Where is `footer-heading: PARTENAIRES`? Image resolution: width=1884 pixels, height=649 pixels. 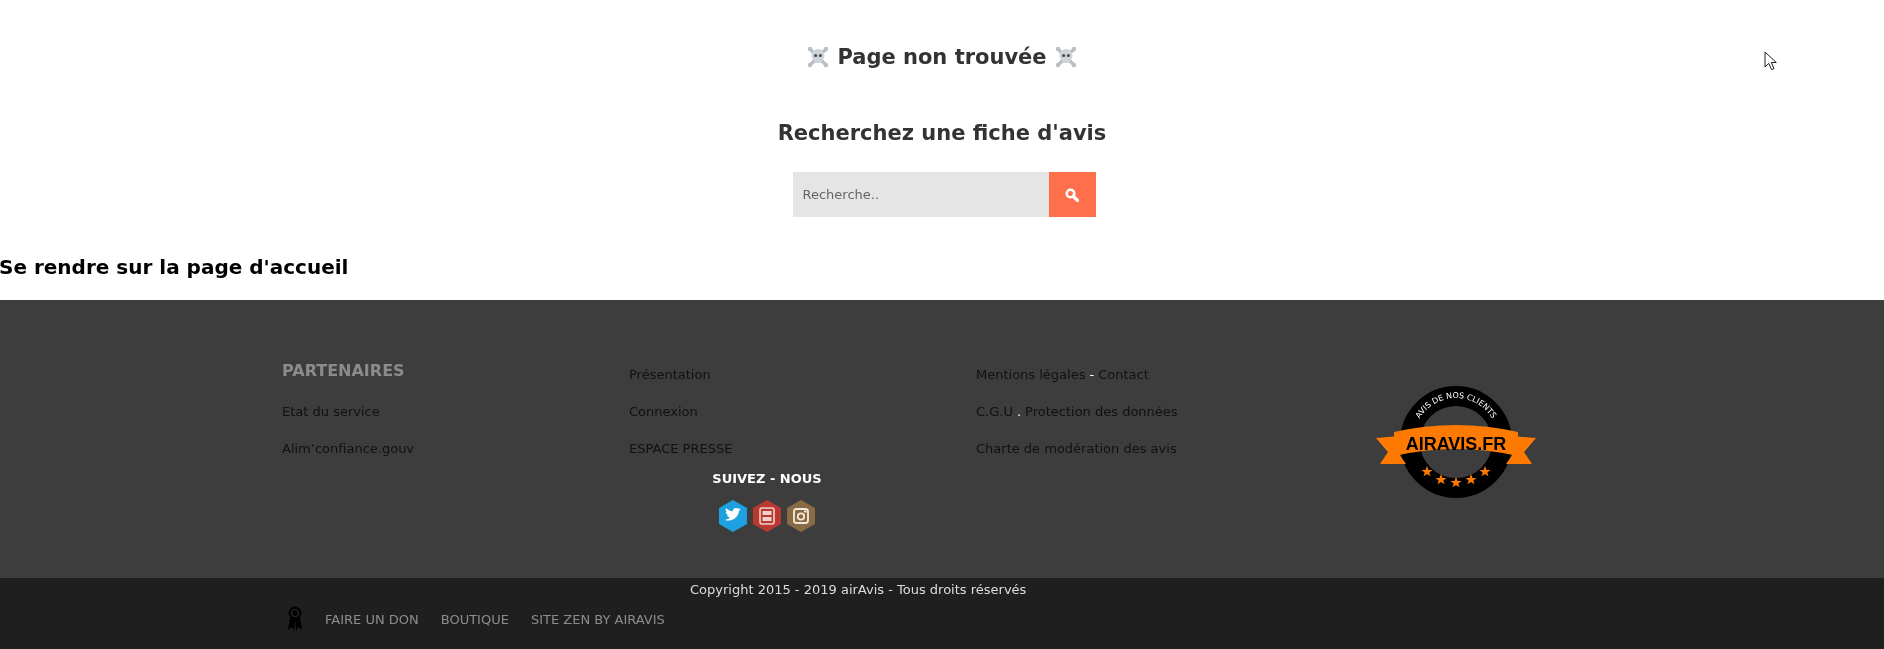
footer-heading: PARTENAIRES is located at coordinates (344, 371).